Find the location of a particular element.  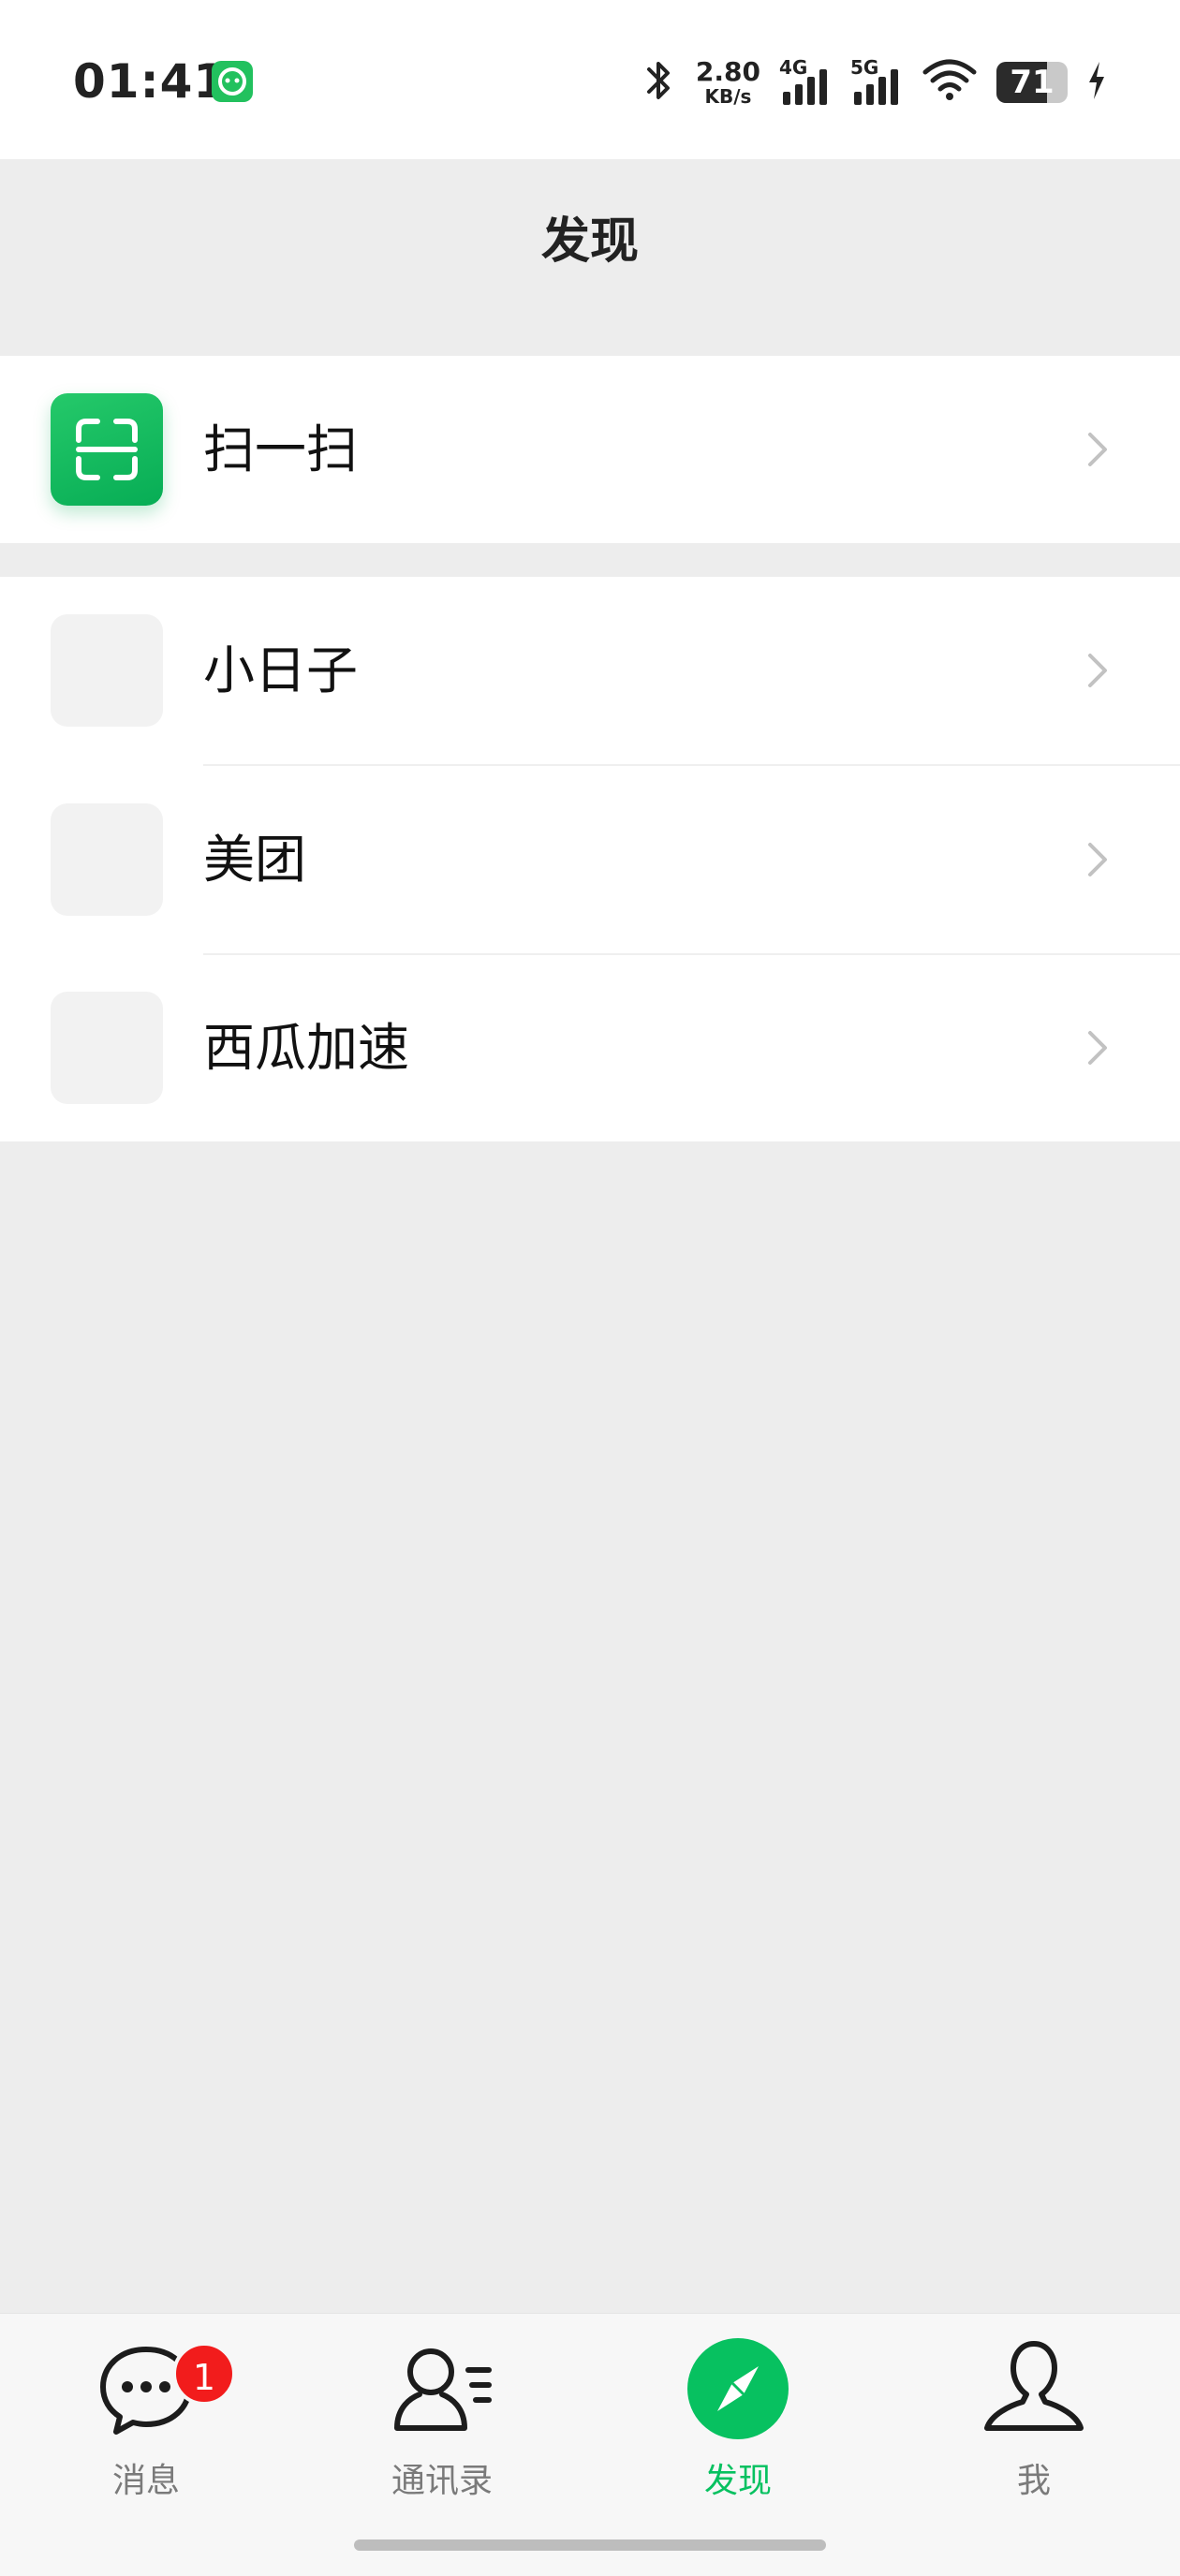

list-group-scan: 扫一扫 is located at coordinates (590, 449).